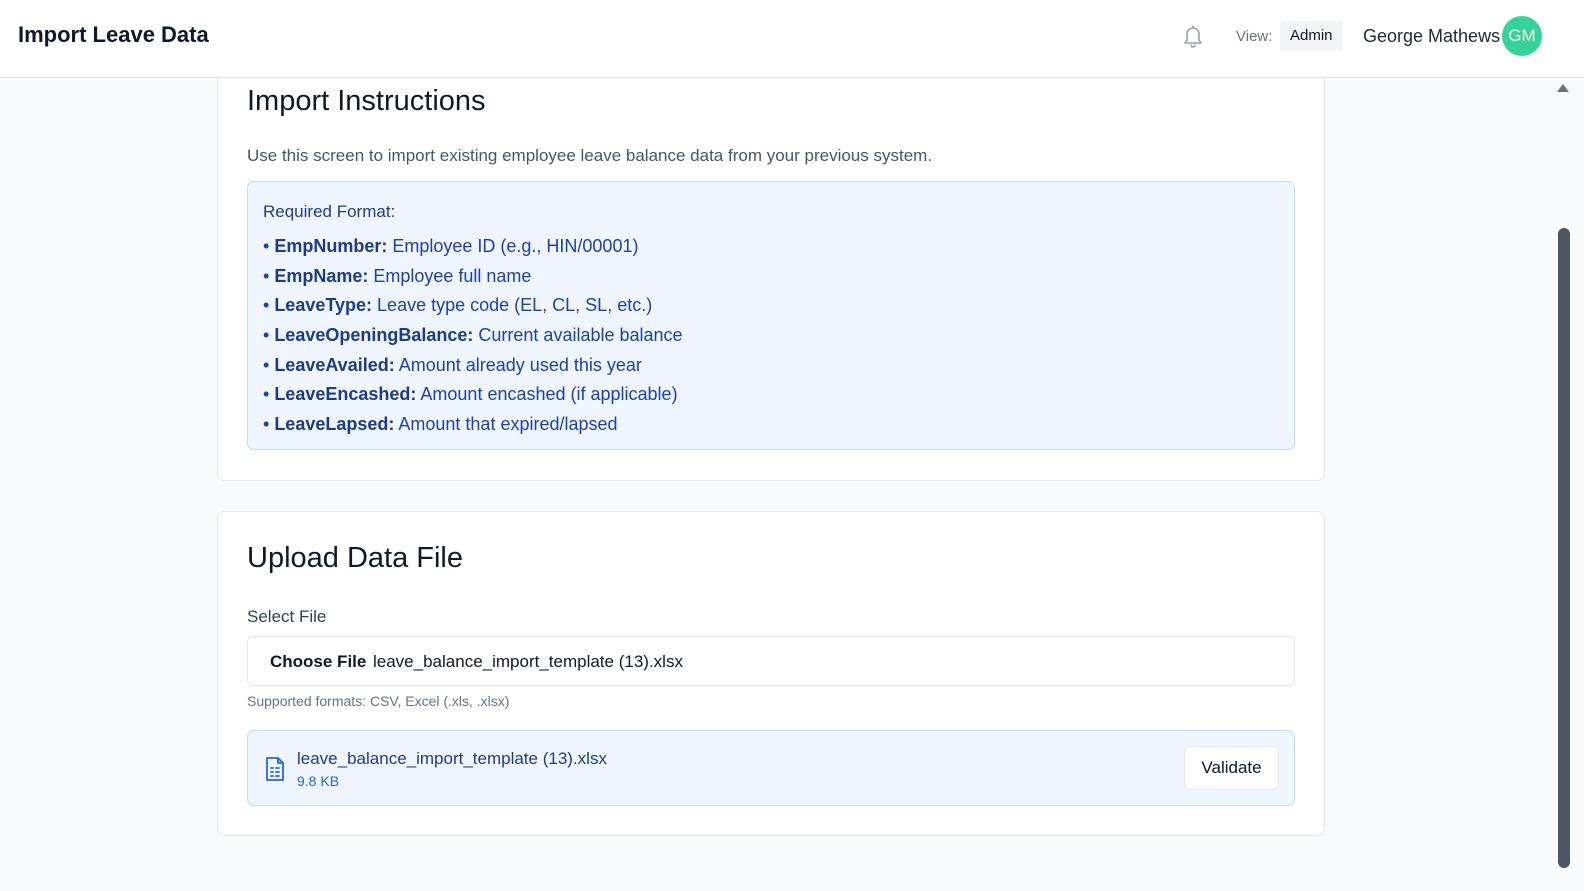  What do you see at coordinates (331, 246) in the screenshot?
I see `field-name: EmpNumber:` at bounding box center [331, 246].